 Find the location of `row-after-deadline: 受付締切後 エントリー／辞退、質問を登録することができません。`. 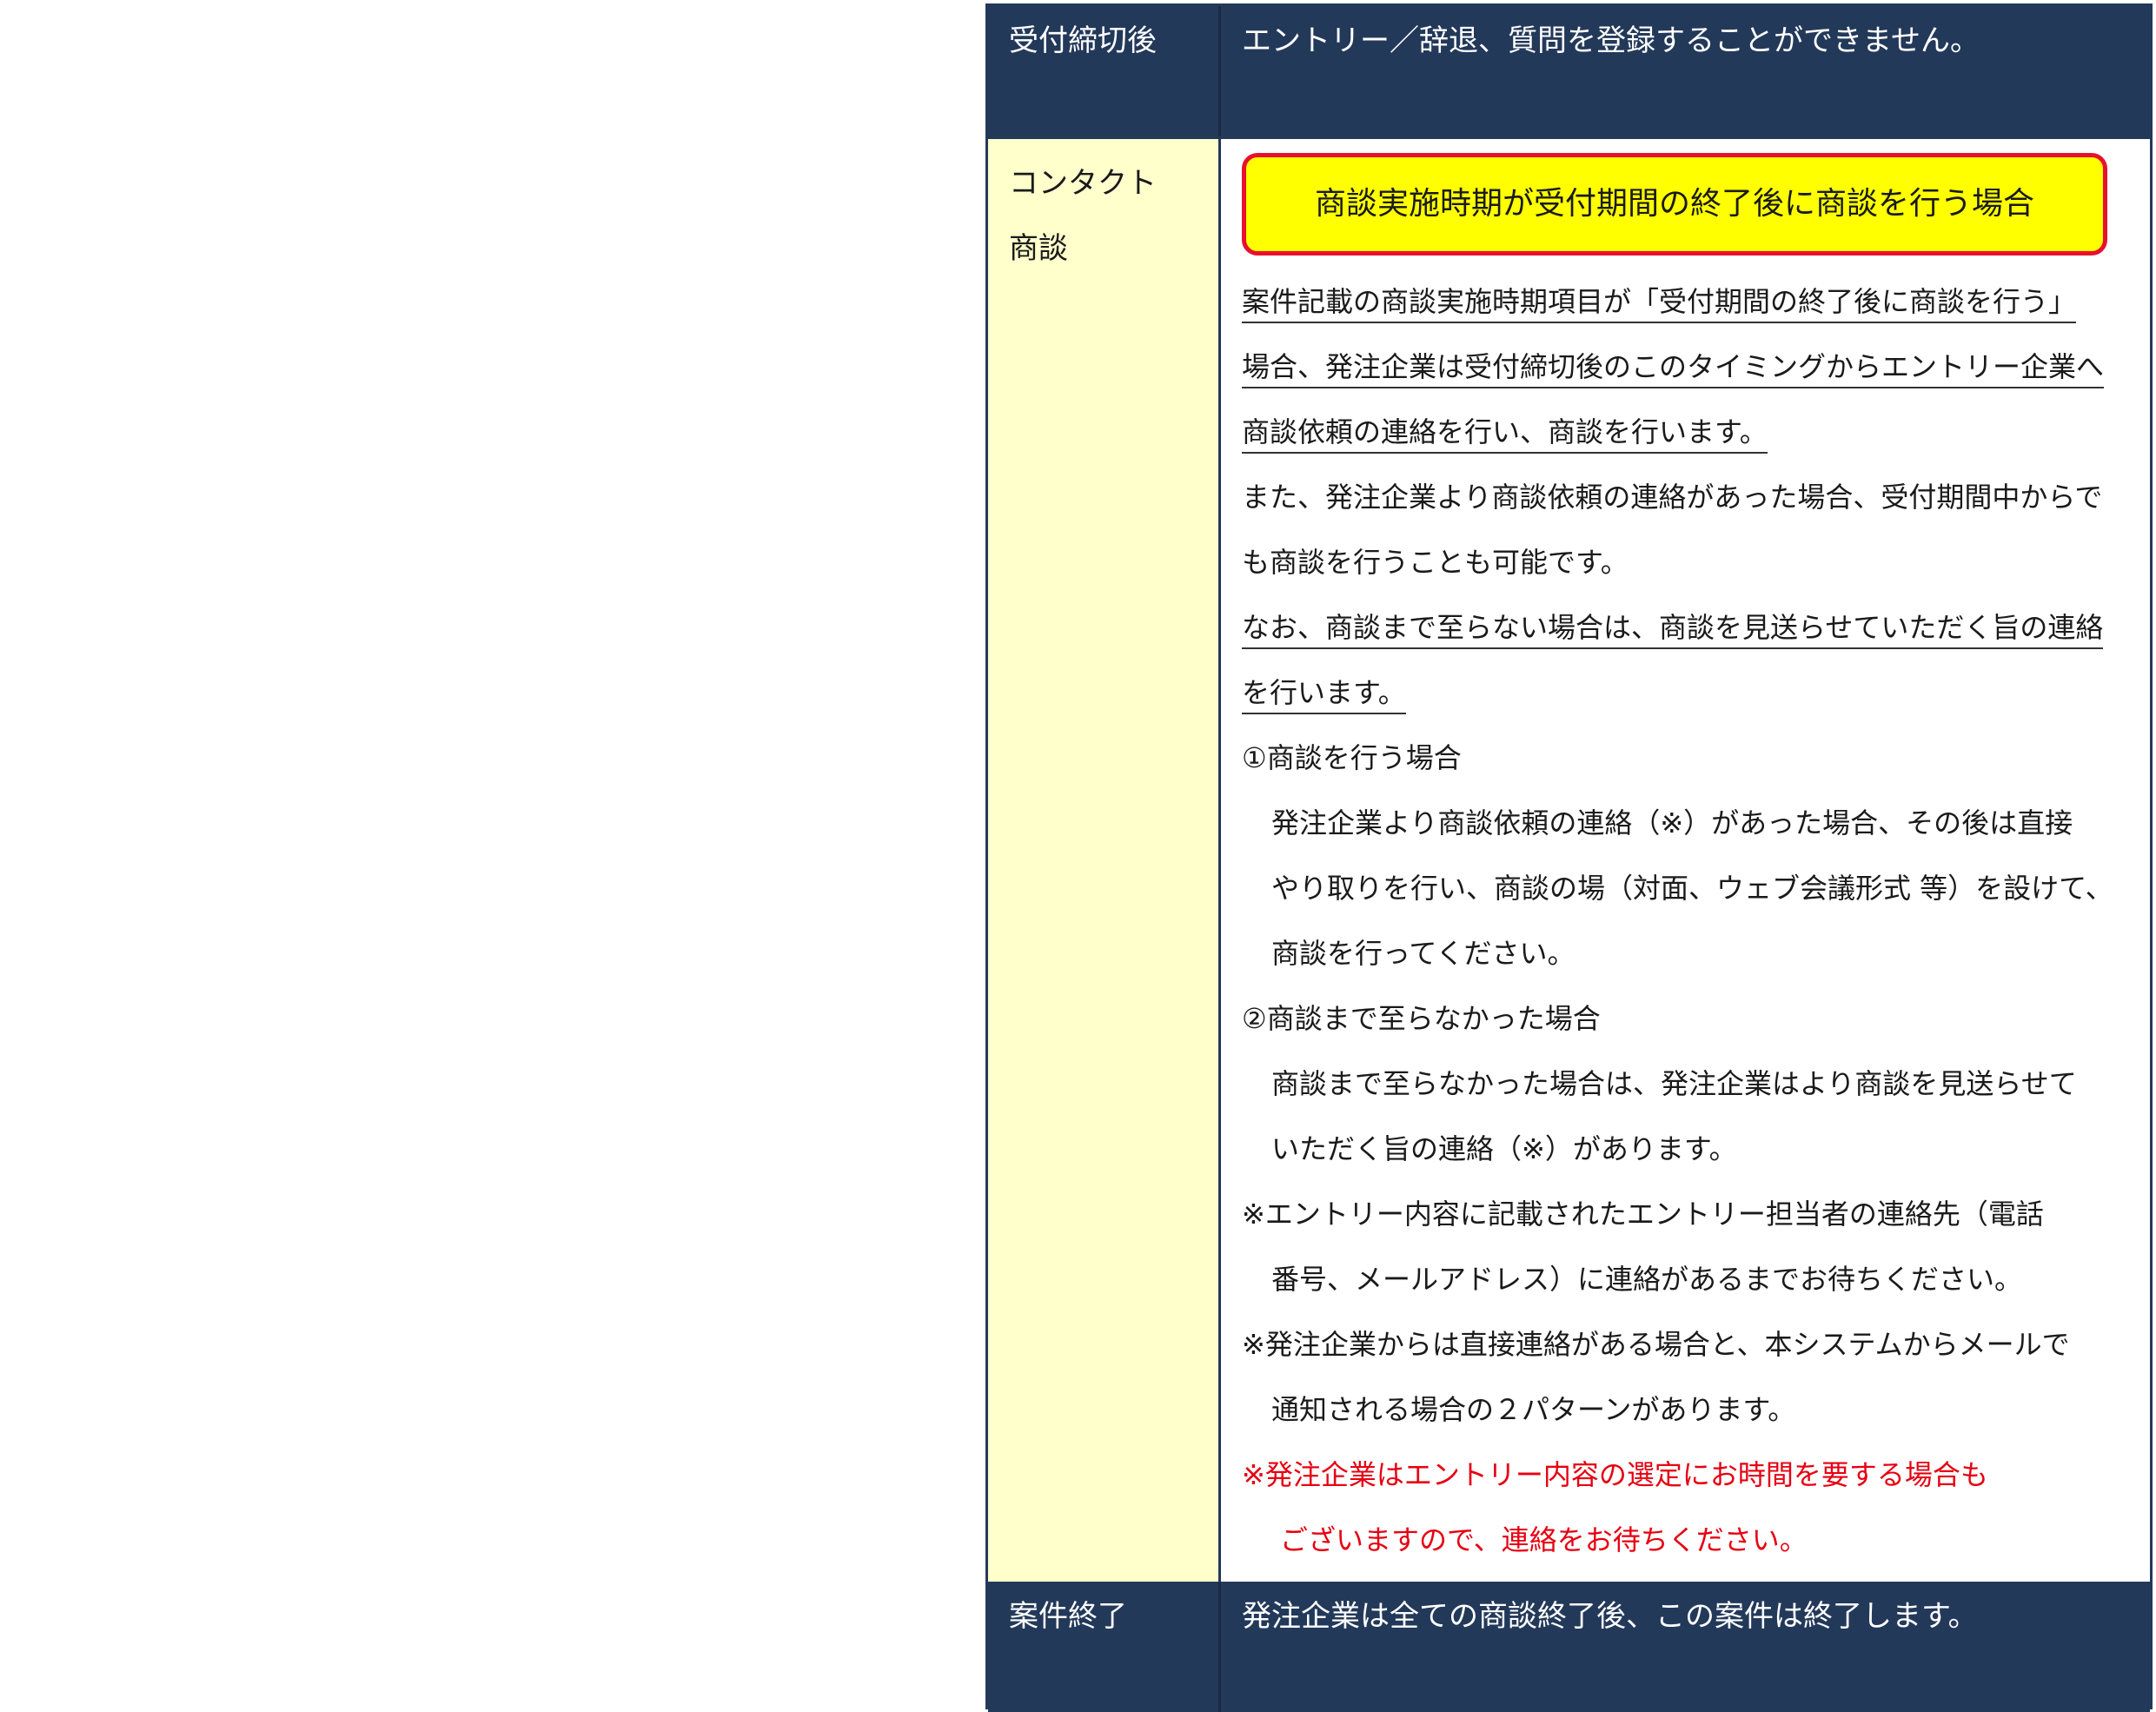

row-after-deadline: 受付締切後 エントリー／辞退、質問を登録することができません。 is located at coordinates (1569, 71).